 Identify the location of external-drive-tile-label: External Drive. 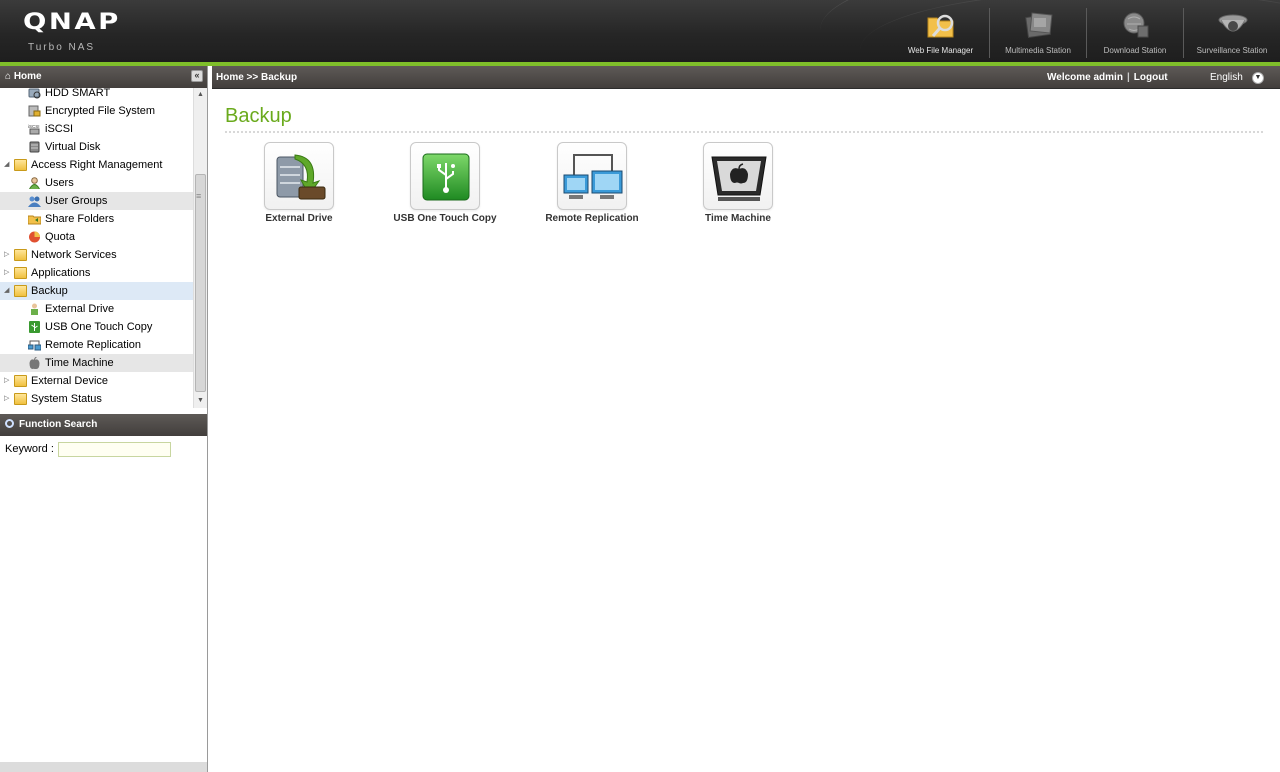
(299, 218).